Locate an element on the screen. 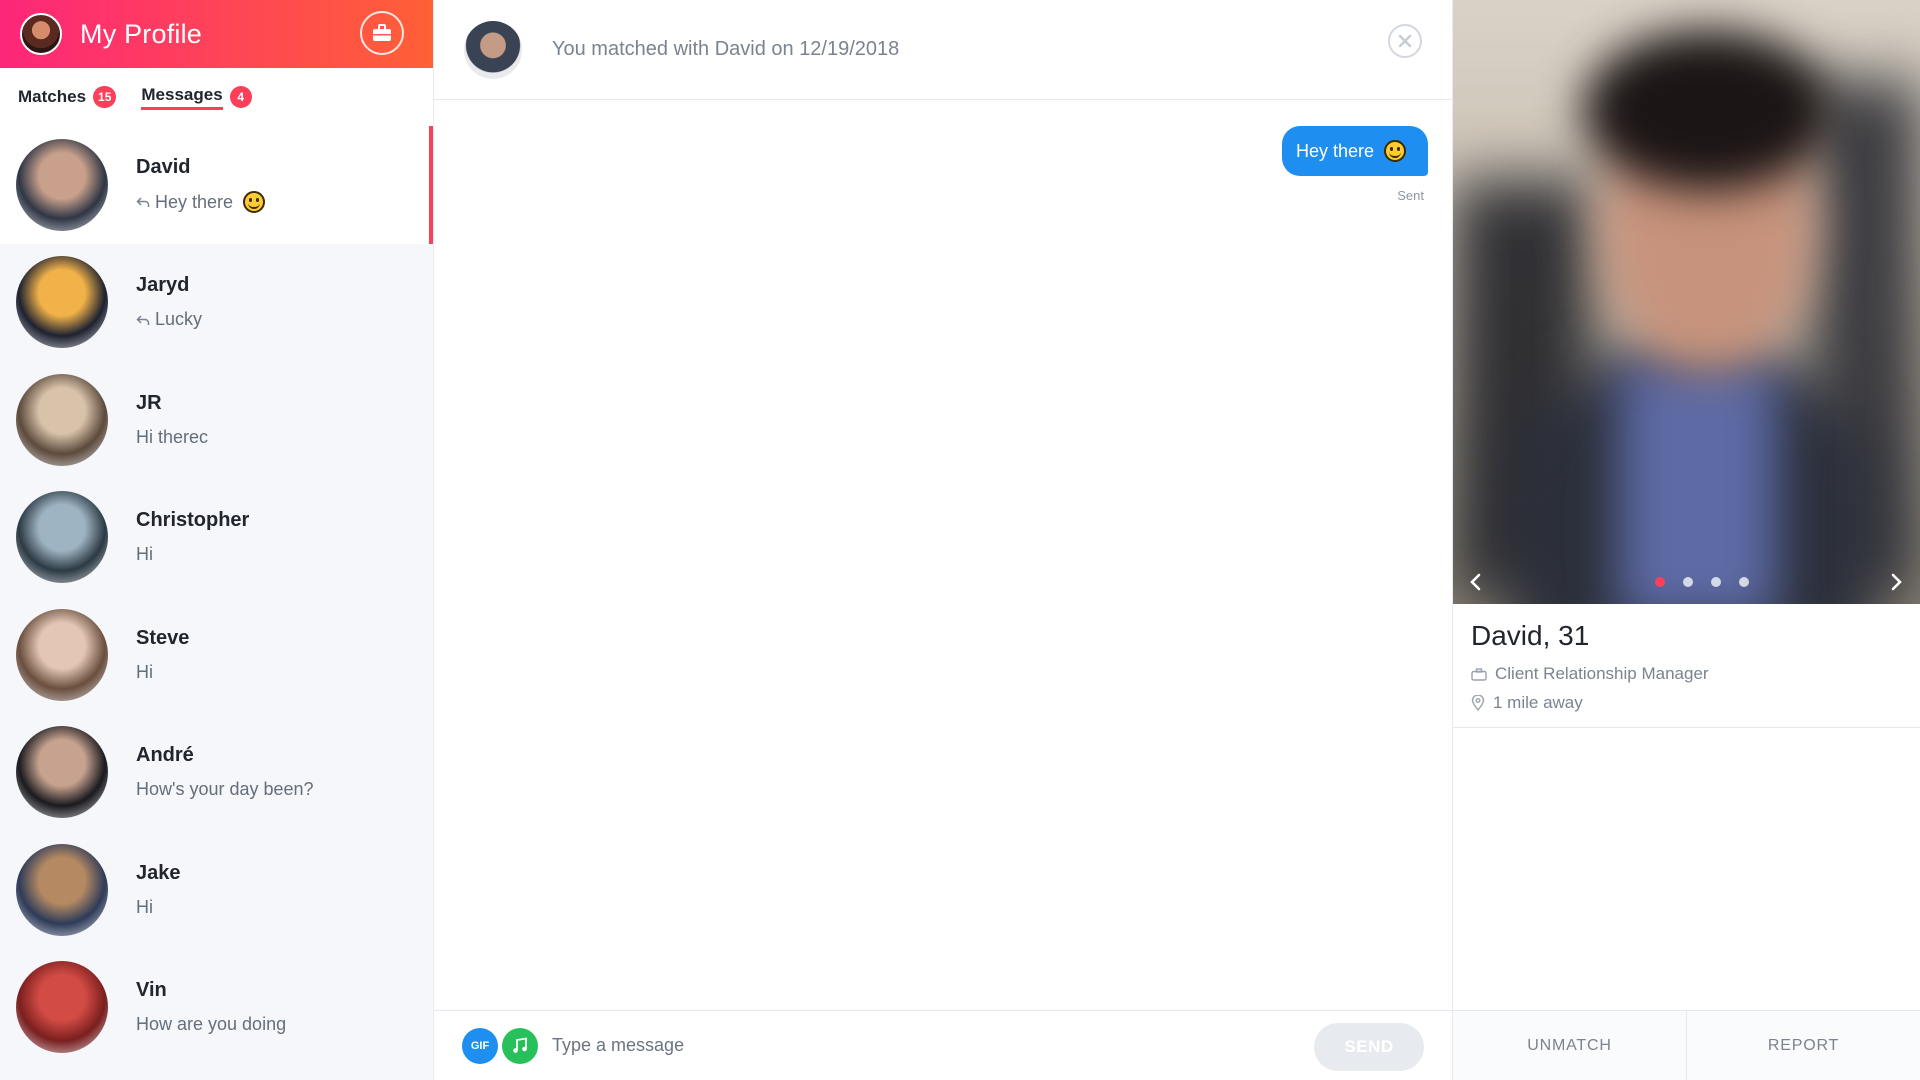  previous-photo-button is located at coordinates (1475, 582).